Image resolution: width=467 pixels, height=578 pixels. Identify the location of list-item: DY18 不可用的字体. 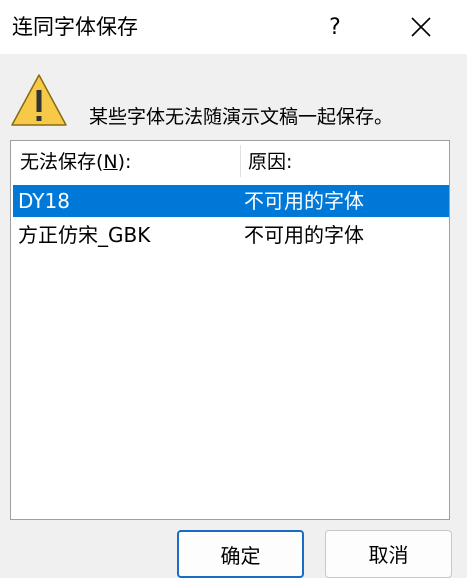
(231, 201).